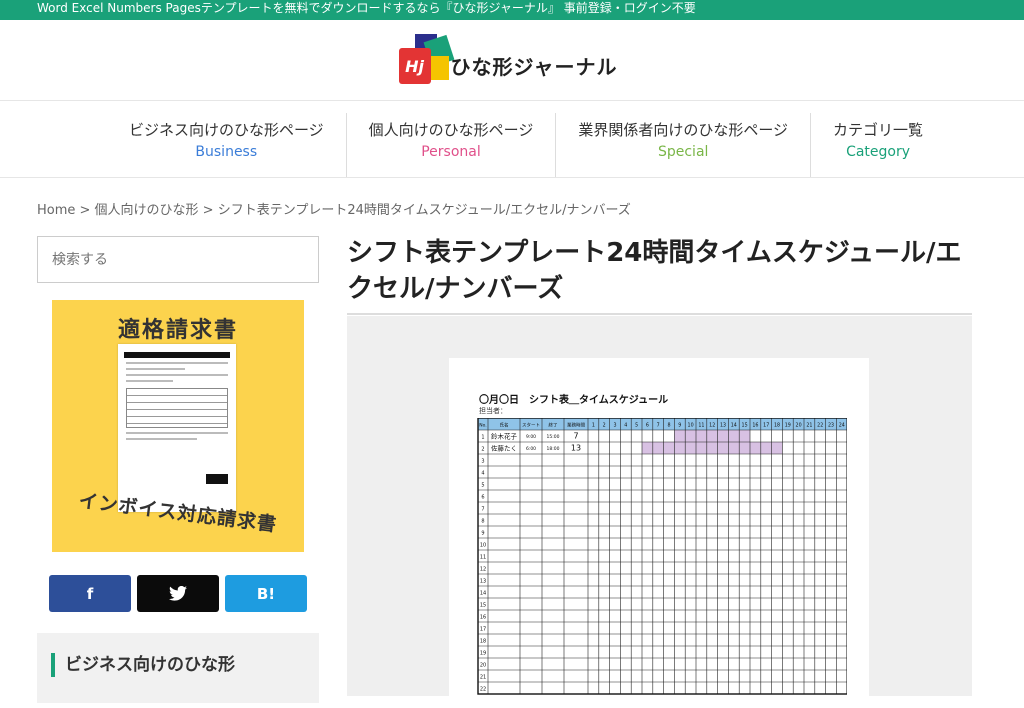 The width and height of the screenshot is (1024, 708). What do you see at coordinates (809, 426) in the screenshot?
I see `grid-hour-header: 21` at bounding box center [809, 426].